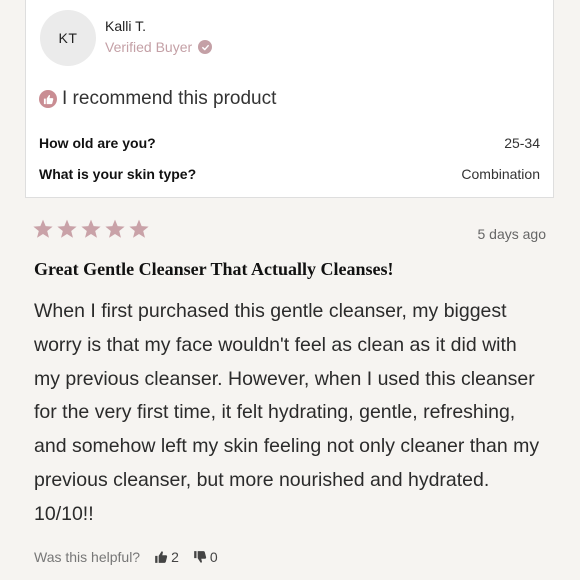 This screenshot has height=580, width=580. What do you see at coordinates (289, 143) in the screenshot?
I see `qa-row-age: How old are you? 25-34` at bounding box center [289, 143].